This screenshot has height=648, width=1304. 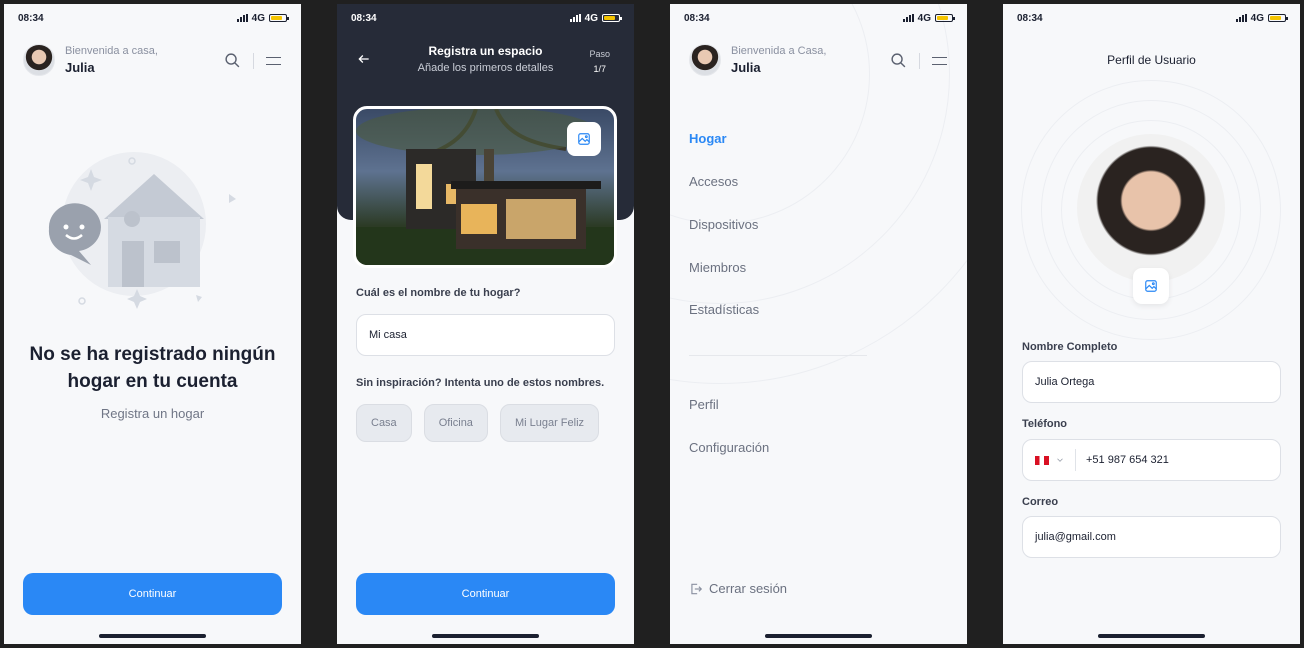 What do you see at coordinates (1075, 460) in the screenshot?
I see `phone-field-divider` at bounding box center [1075, 460].